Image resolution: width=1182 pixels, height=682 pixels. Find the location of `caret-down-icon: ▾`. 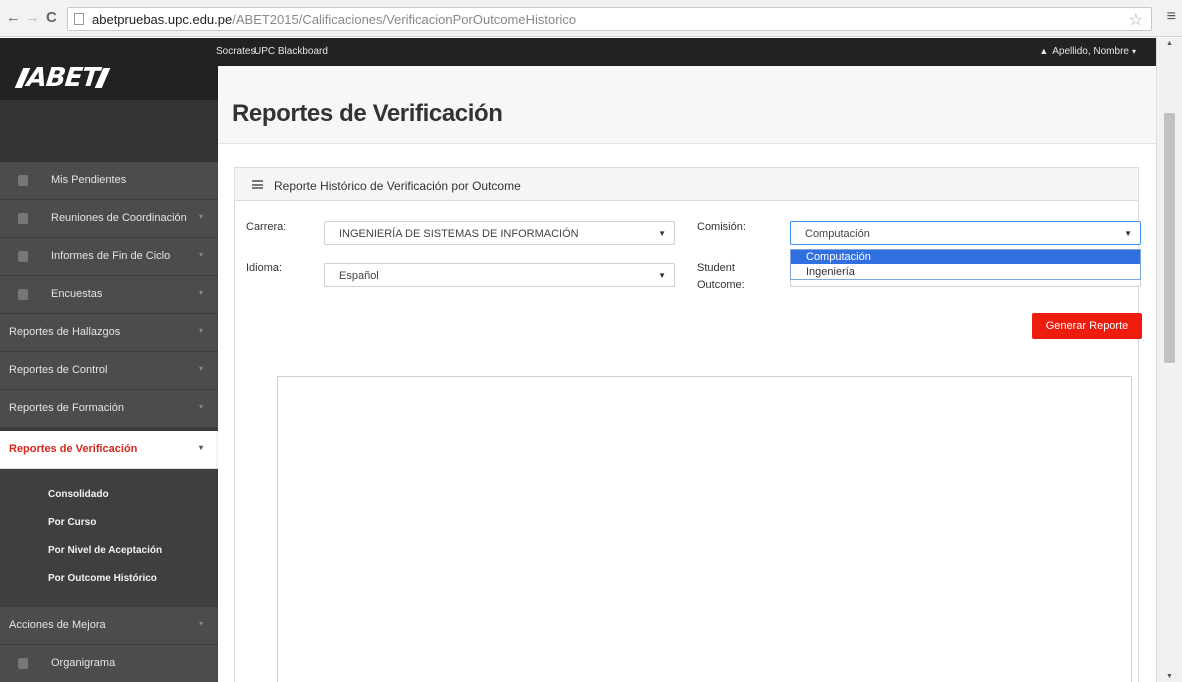

caret-down-icon: ▾ is located at coordinates (1133, 51).